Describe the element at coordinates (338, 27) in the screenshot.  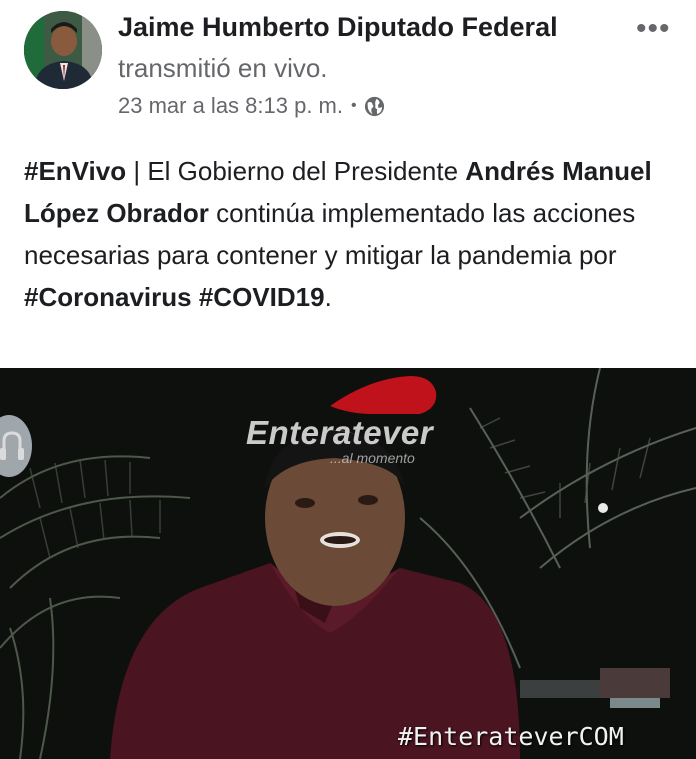
I see `author-name: Jaime Humberto Diputado Federal` at that location.